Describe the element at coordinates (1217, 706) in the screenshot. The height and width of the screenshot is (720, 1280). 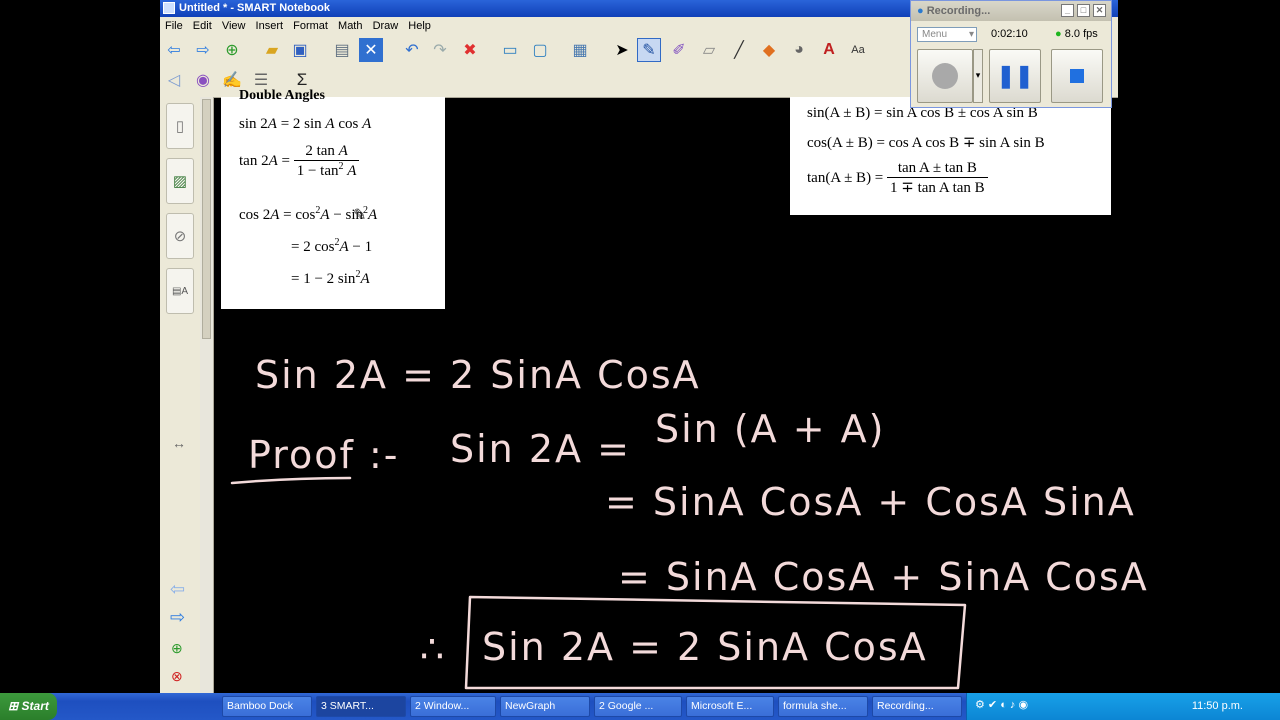
I see `clock: 11:50 p.m.` at that location.